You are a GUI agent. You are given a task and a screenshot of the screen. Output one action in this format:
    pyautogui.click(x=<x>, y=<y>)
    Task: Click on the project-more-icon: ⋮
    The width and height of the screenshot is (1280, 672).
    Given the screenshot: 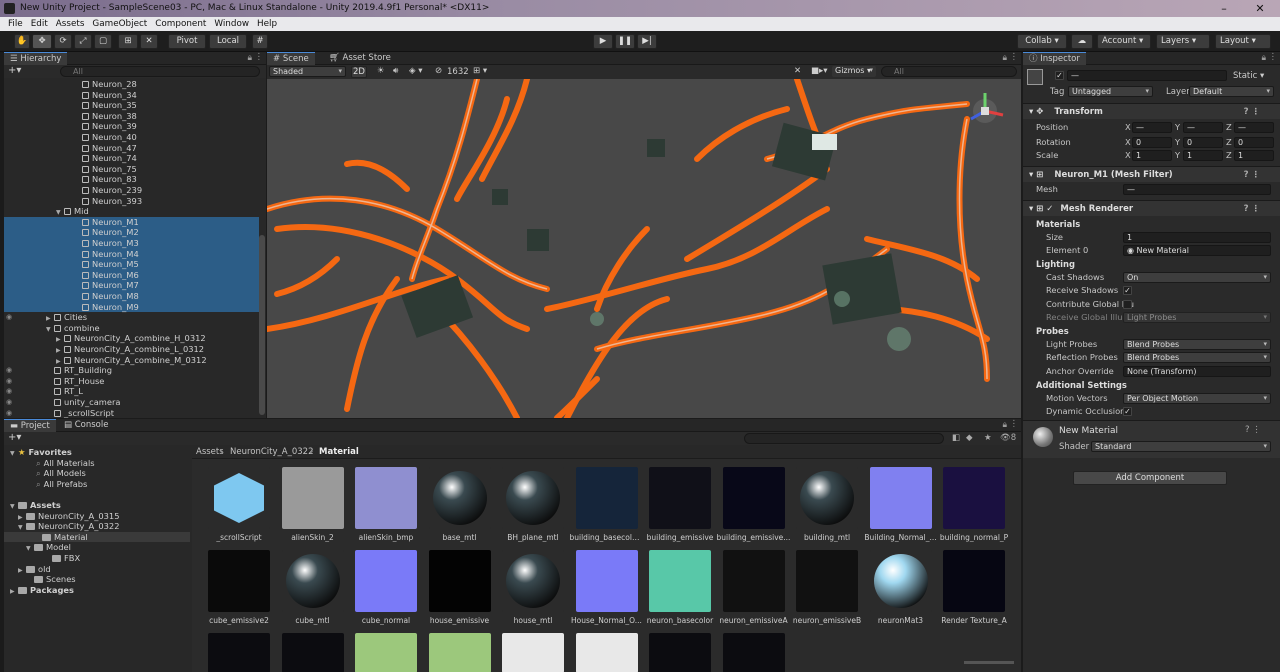 What is the action you would take?
    pyautogui.click(x=1014, y=424)
    